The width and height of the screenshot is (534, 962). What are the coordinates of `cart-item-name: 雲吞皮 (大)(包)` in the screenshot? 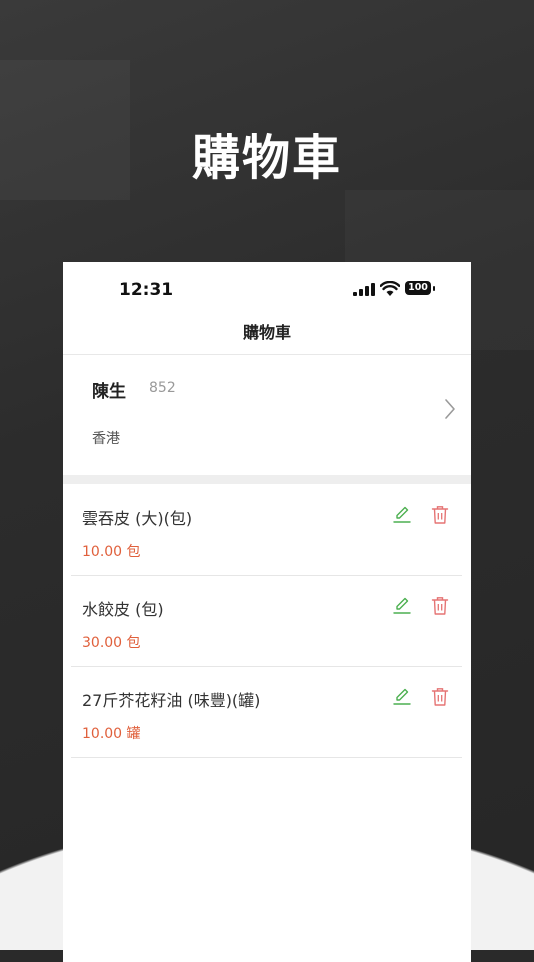 It's located at (137, 518).